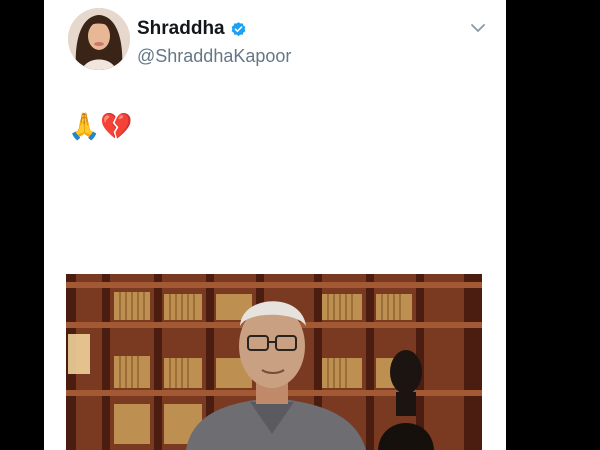  Describe the element at coordinates (100, 127) in the screenshot. I see `tweet-text: 🙏💔` at that location.